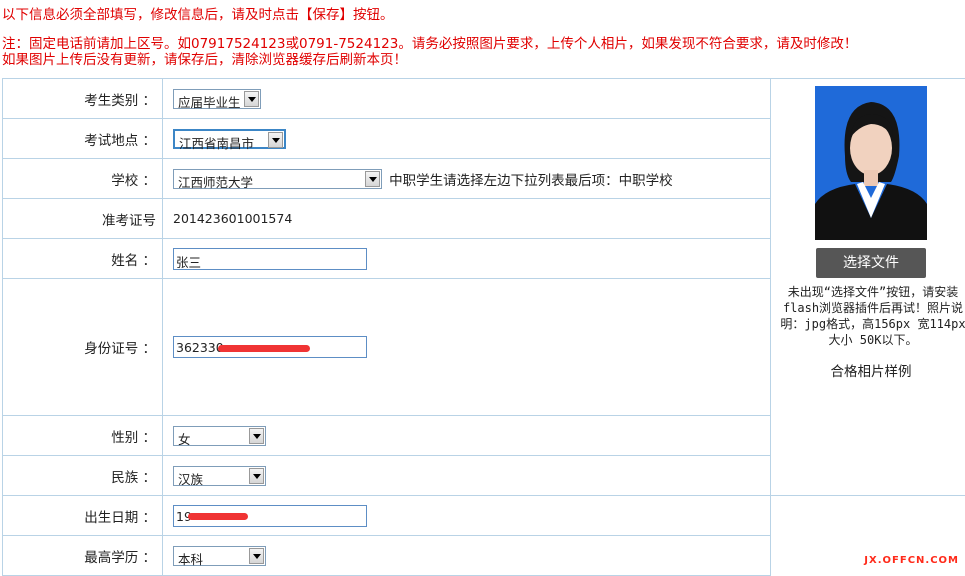 The image size is (965, 576). What do you see at coordinates (219, 436) in the screenshot?
I see `gender-select: 女` at bounding box center [219, 436].